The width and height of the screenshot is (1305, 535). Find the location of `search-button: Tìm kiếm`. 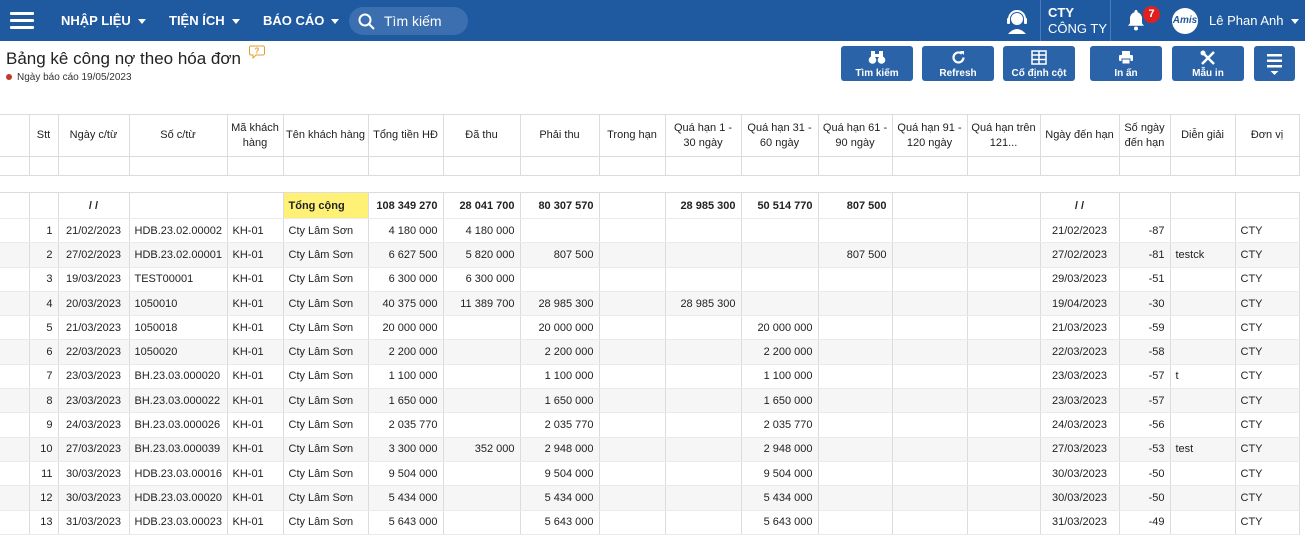

search-button: Tìm kiếm is located at coordinates (877, 63).